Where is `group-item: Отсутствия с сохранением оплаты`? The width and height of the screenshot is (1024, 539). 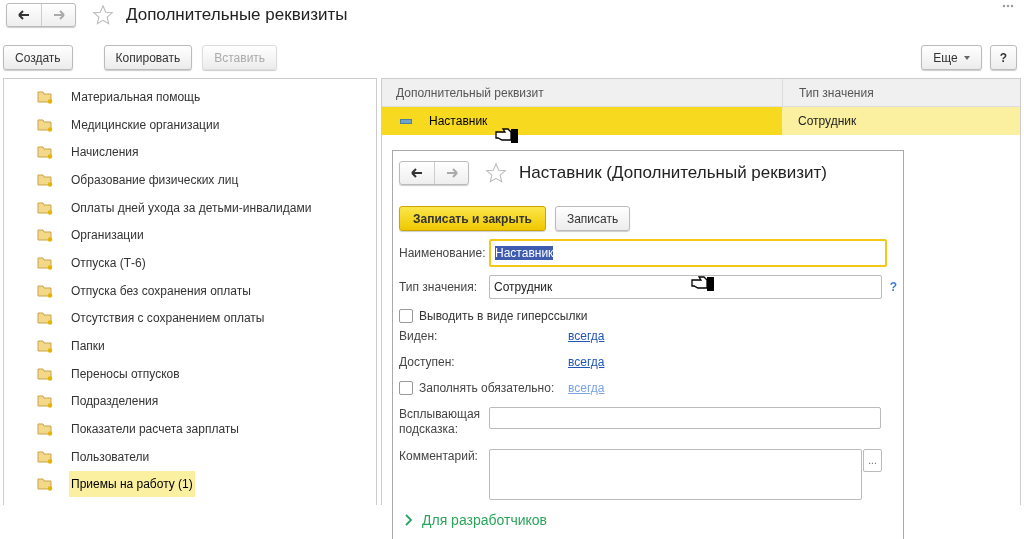 group-item: Отсутствия с сохранением оплаты is located at coordinates (168, 318).